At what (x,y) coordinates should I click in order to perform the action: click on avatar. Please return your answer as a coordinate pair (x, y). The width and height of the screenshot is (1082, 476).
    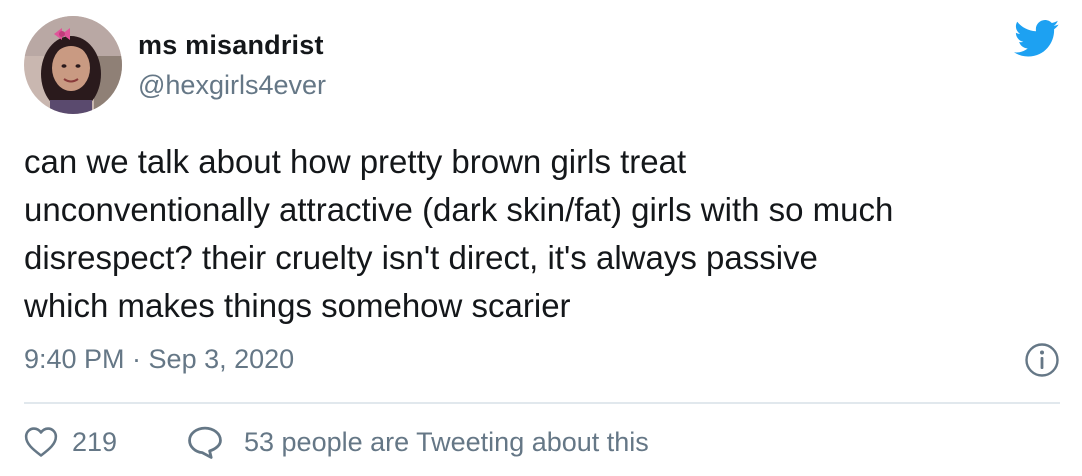
    Looking at the image, I should click on (73, 65).